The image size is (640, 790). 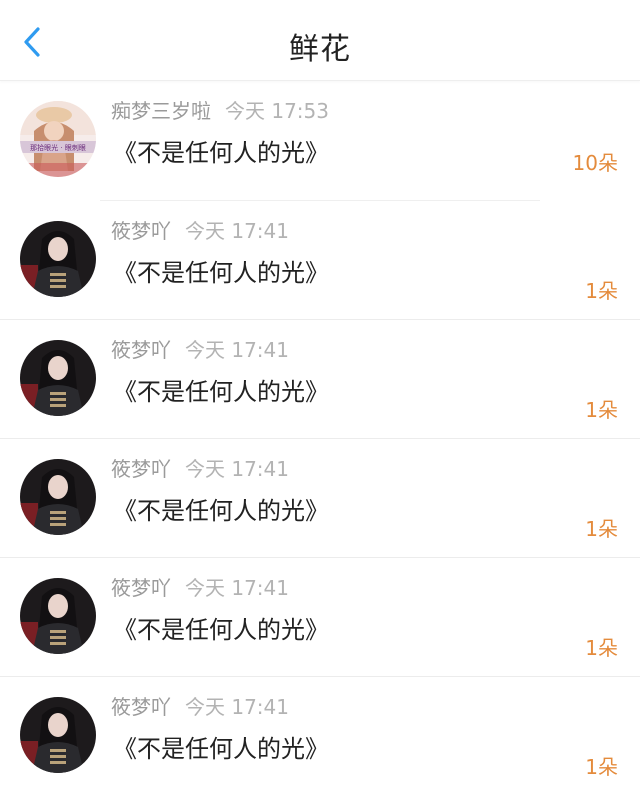 I want to click on avatar-overlay-text: 那拾眼光 · 眼刺眼, so click(x=58, y=147).